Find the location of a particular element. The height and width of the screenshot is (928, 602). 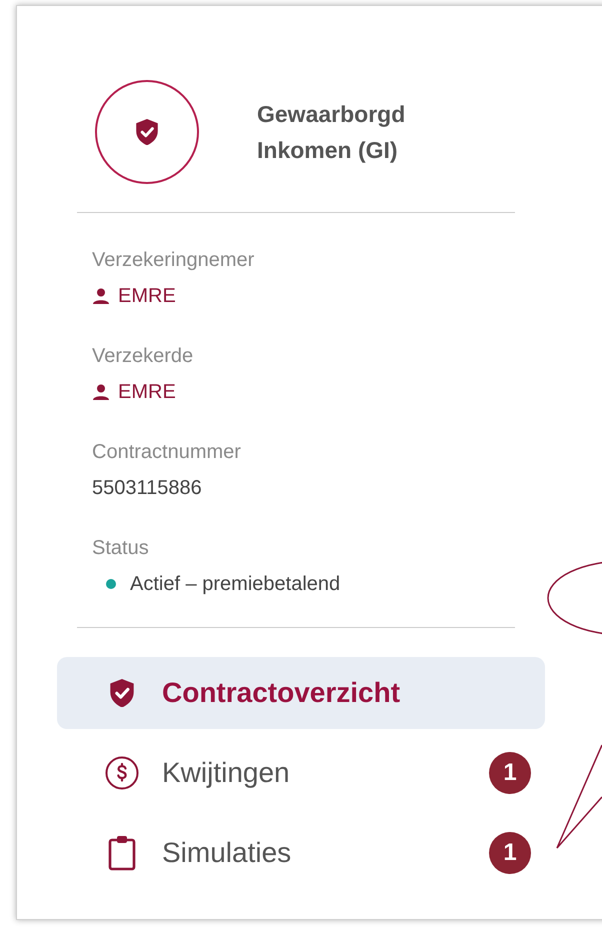

field-label: Contractnummer is located at coordinates (167, 452).